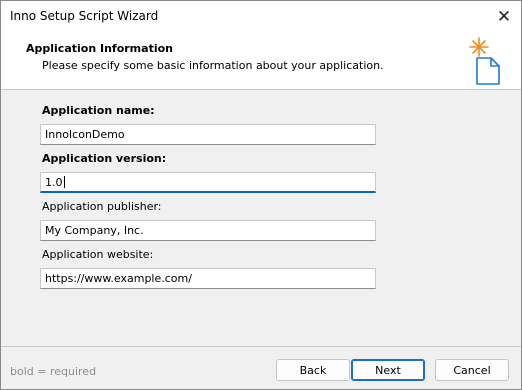 This screenshot has height=390, width=522. What do you see at coordinates (54, 182) in the screenshot?
I see `app-version-value: 1.0` at bounding box center [54, 182].